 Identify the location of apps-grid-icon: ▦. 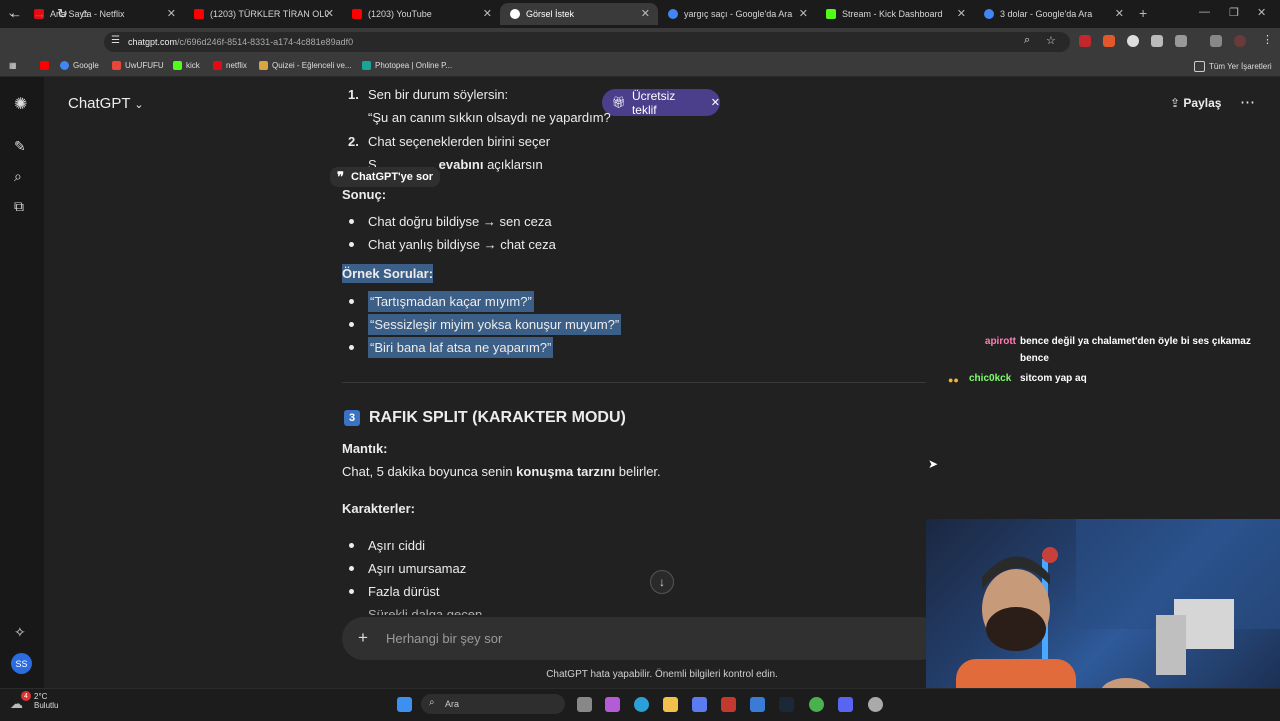
(13, 65).